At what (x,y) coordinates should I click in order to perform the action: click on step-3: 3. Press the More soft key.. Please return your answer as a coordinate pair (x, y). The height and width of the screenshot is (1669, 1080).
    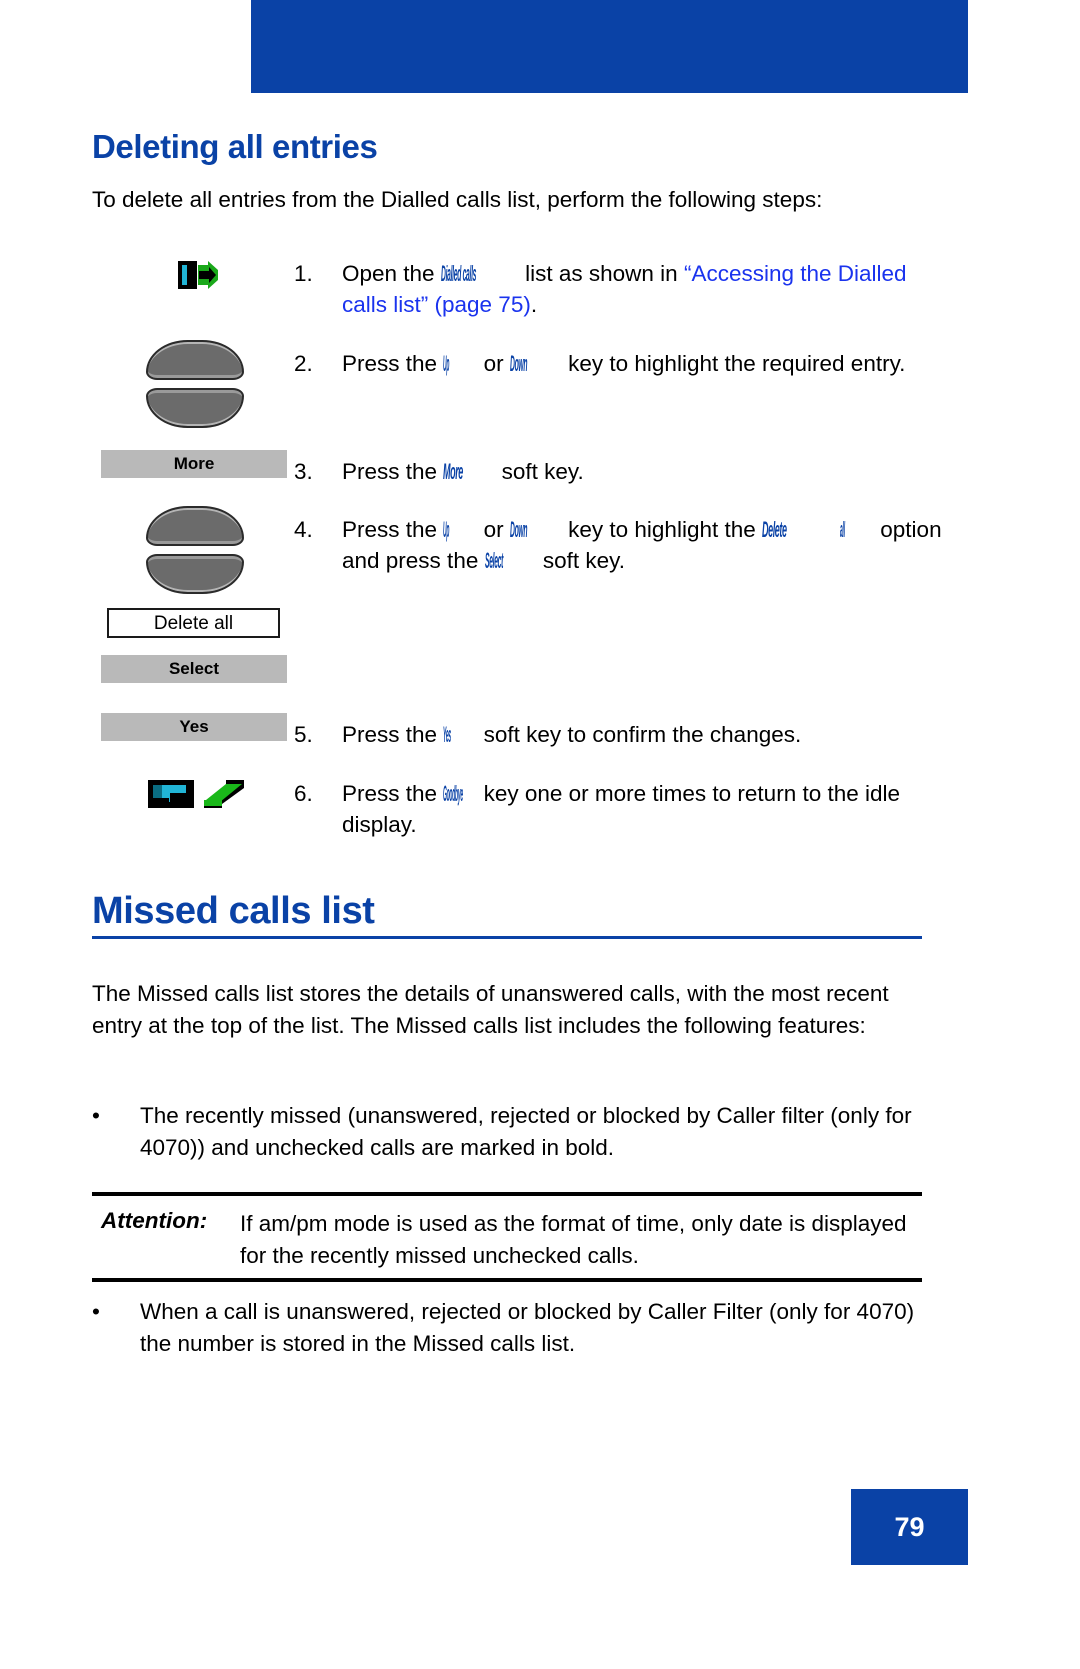
    Looking at the image, I should click on (614, 471).